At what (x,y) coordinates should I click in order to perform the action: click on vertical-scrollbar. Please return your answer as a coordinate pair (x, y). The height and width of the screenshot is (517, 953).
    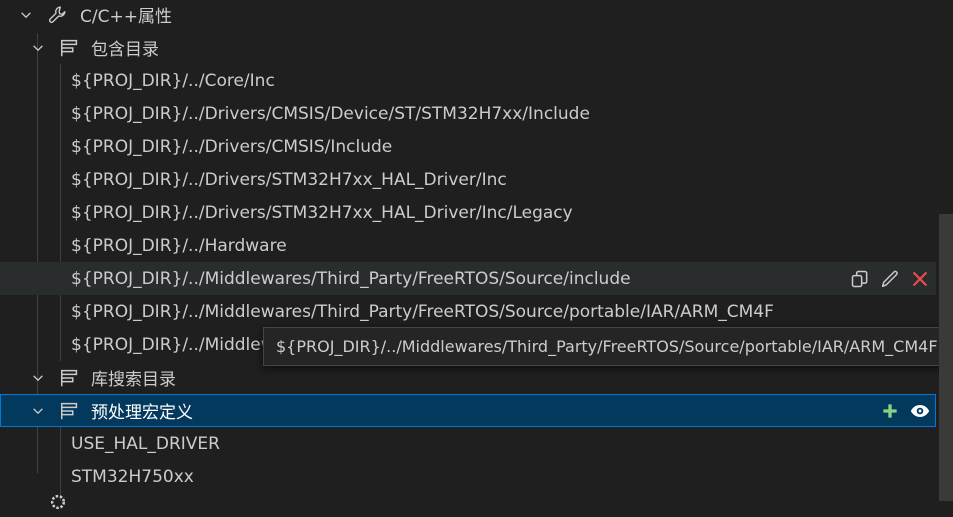
    Looking at the image, I should click on (946, 357).